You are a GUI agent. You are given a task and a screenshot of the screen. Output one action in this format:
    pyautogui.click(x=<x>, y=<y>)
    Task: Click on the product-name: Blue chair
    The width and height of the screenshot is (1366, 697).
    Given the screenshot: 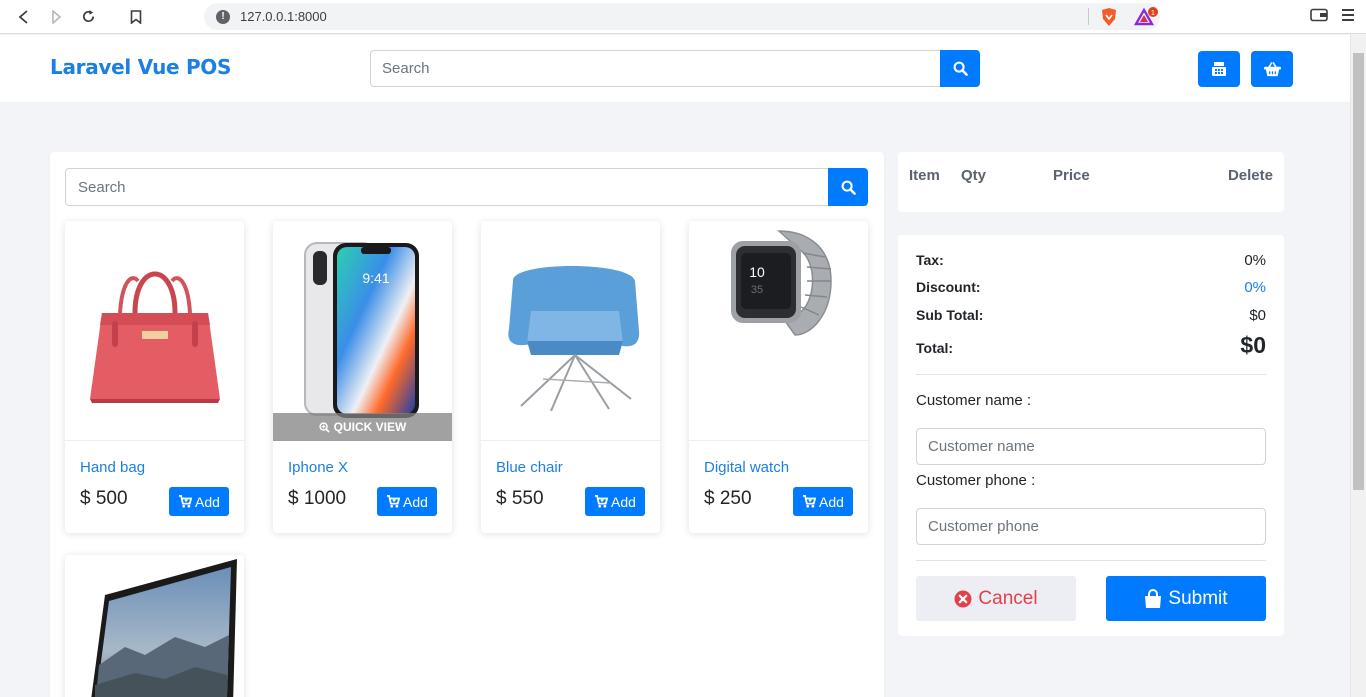 What is the action you would take?
    pyautogui.click(x=529, y=467)
    